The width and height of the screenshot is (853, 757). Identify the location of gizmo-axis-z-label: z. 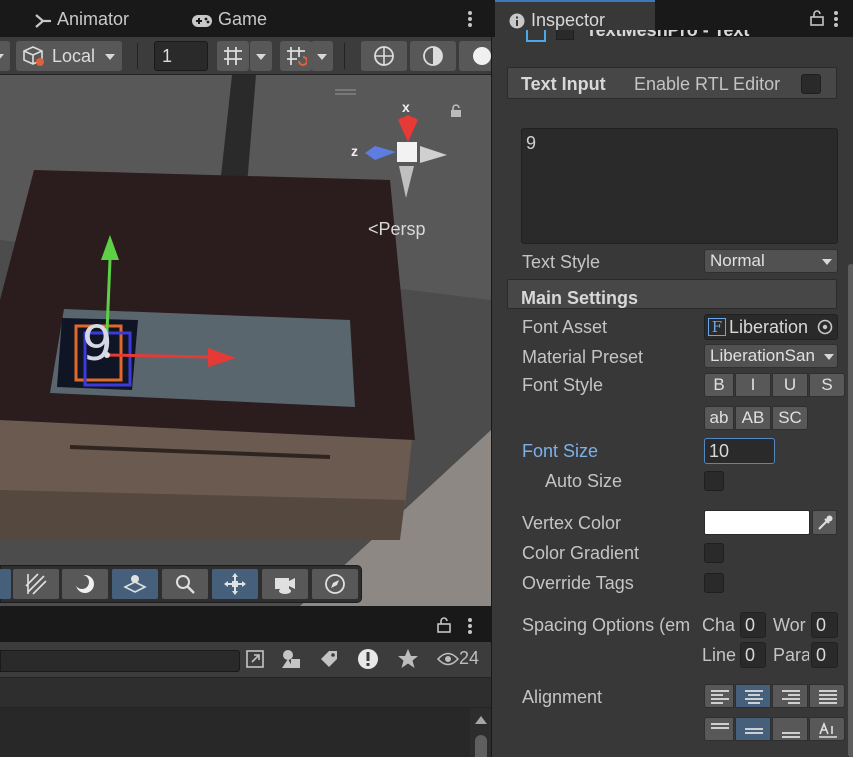
(354, 151).